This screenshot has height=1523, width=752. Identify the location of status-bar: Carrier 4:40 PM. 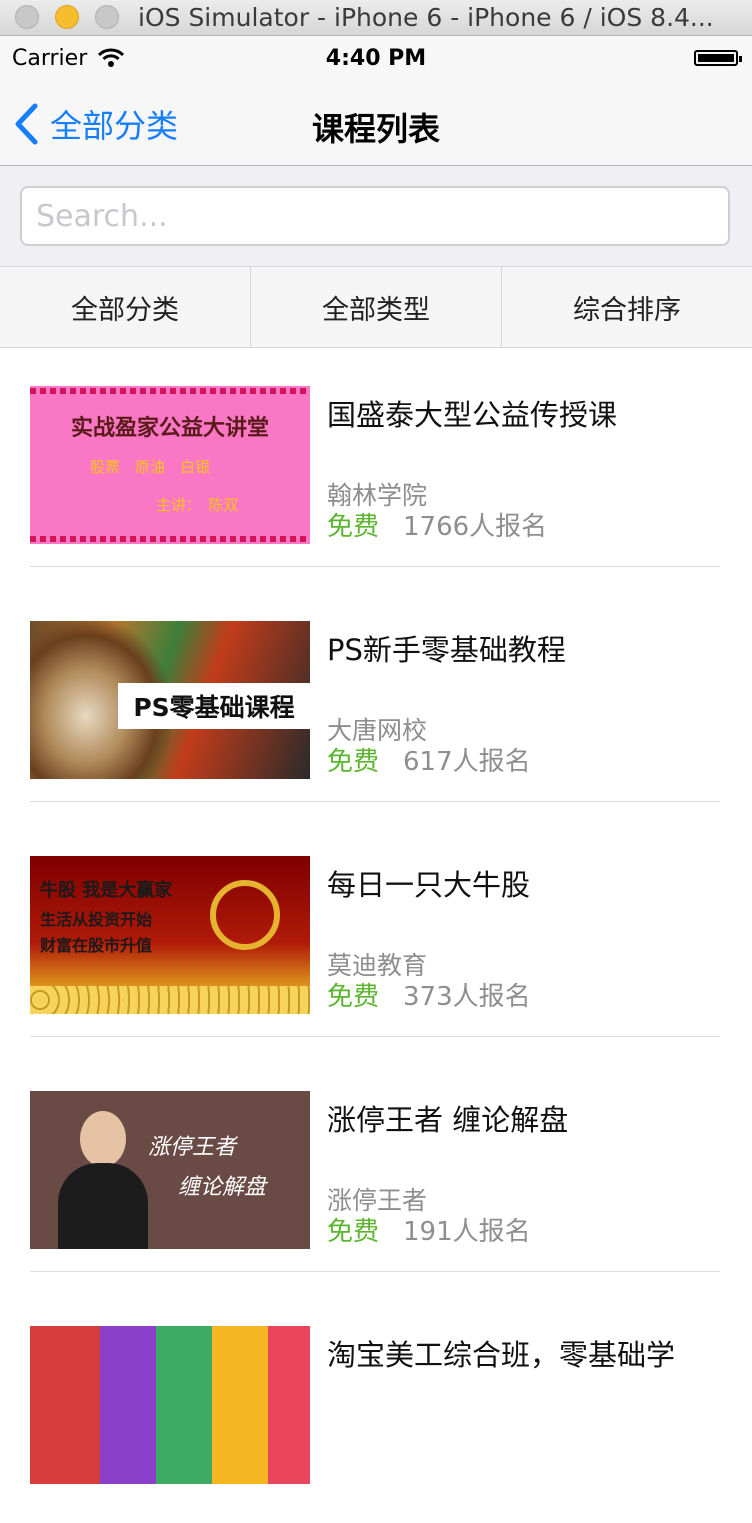
(376, 59).